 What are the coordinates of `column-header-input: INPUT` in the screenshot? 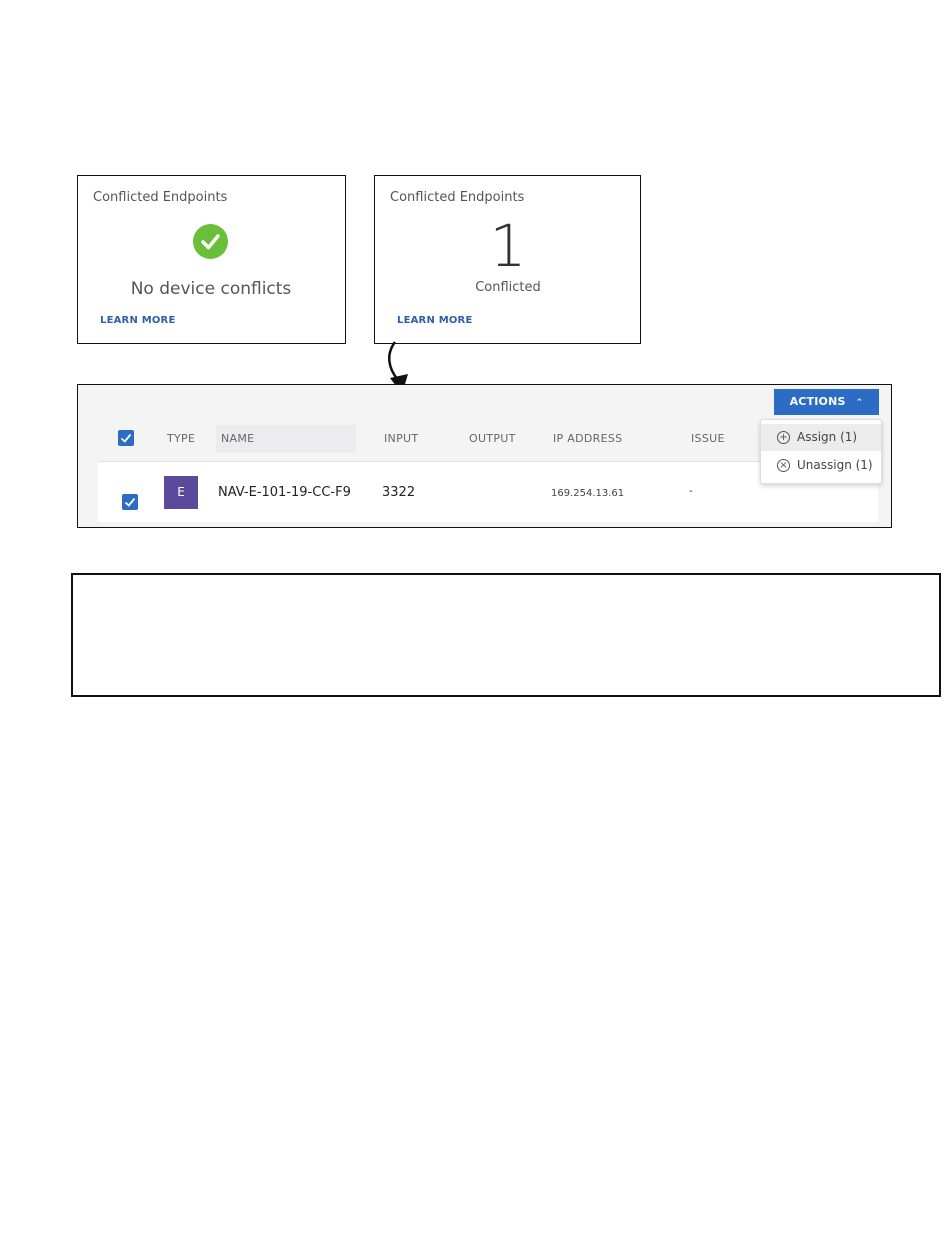 It's located at (401, 438).